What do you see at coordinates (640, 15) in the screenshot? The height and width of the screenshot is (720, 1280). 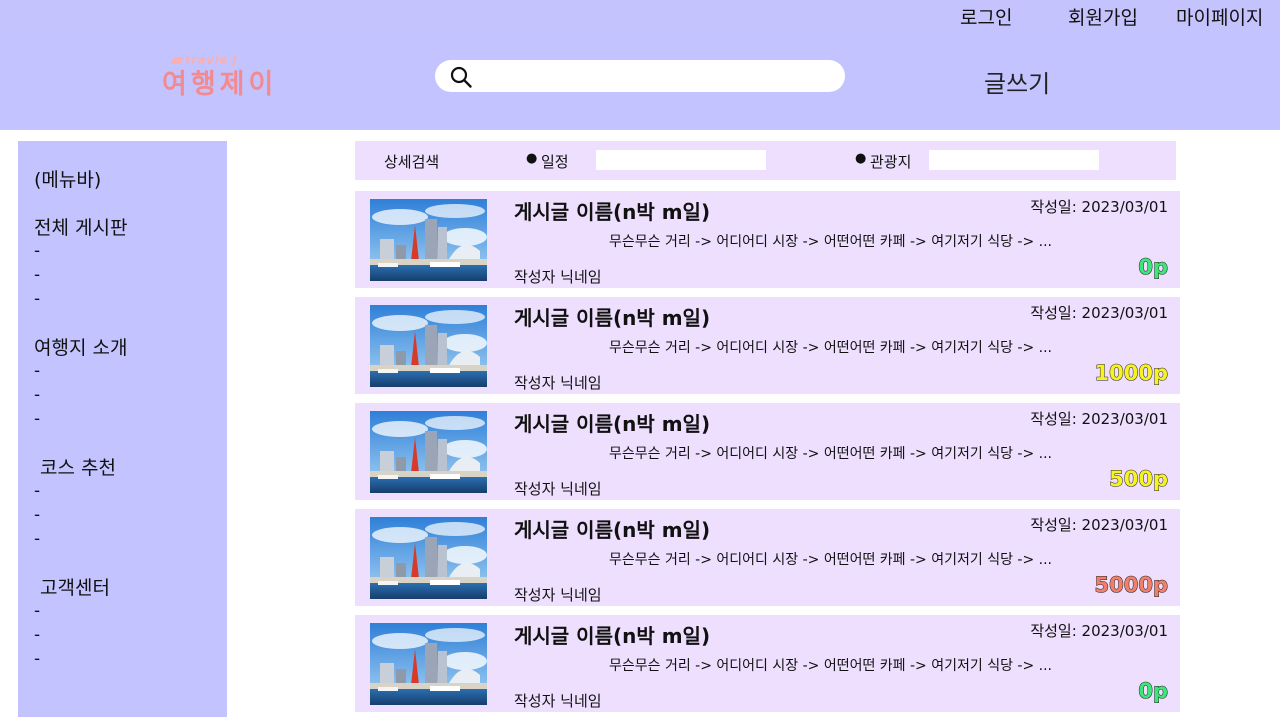 I see `top-bar: 로그인 회원가입 마이페이지` at bounding box center [640, 15].